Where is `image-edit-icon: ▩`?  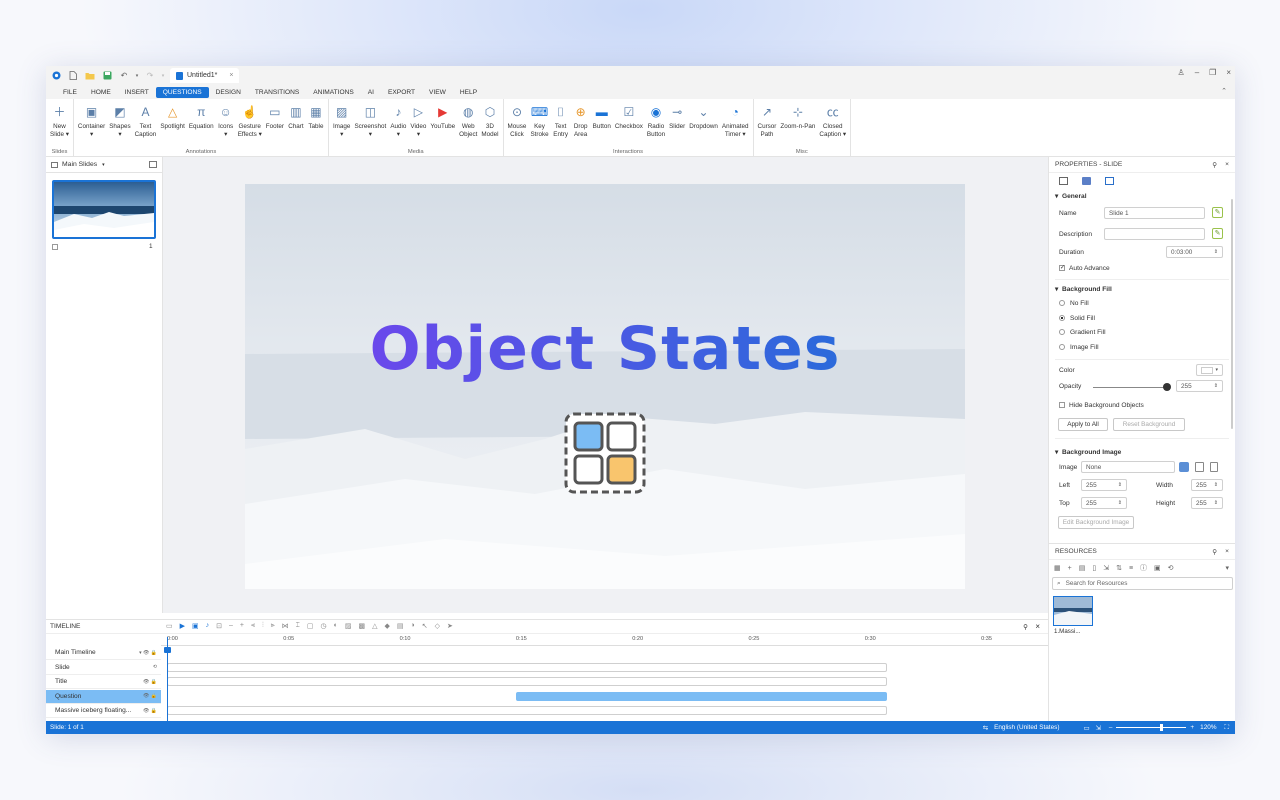 image-edit-icon: ▩ is located at coordinates (361, 626).